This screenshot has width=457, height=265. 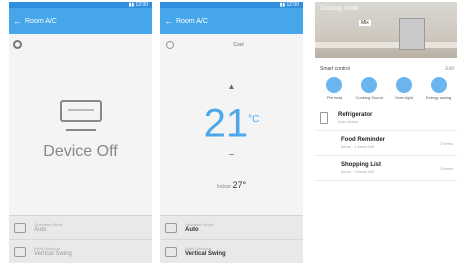 I want to click on energy-icon, so click(x=438, y=85).